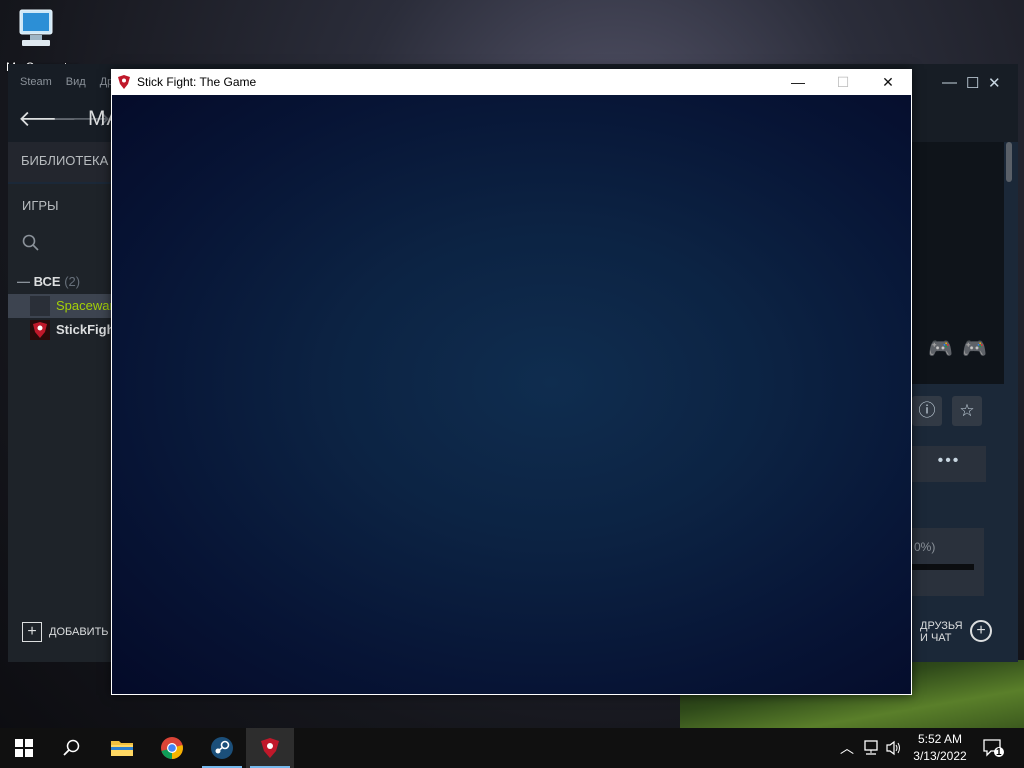 The height and width of the screenshot is (768, 1024). What do you see at coordinates (941, 626) in the screenshot?
I see `friends-label-line1: ДРУЗЬЯ` at bounding box center [941, 626].